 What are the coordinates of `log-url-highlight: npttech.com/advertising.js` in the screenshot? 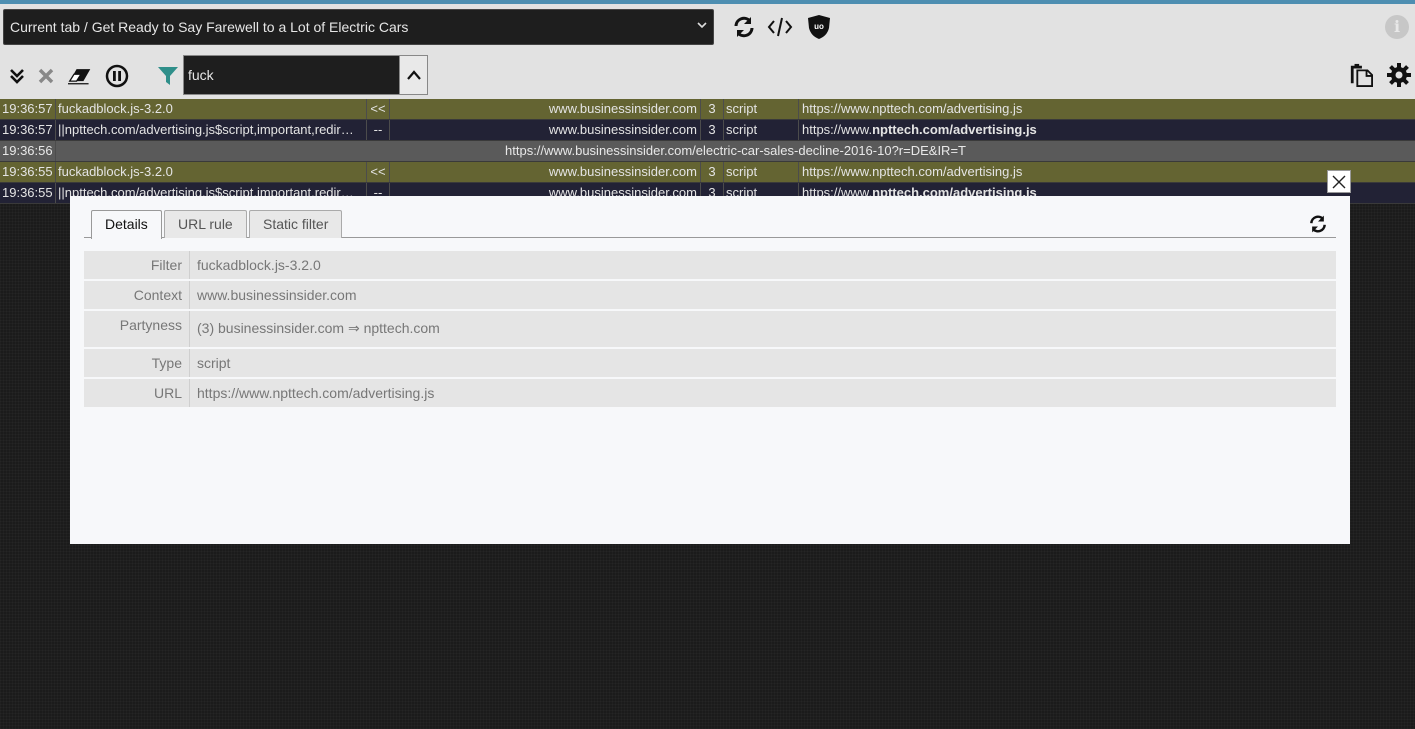 It's located at (954, 129).